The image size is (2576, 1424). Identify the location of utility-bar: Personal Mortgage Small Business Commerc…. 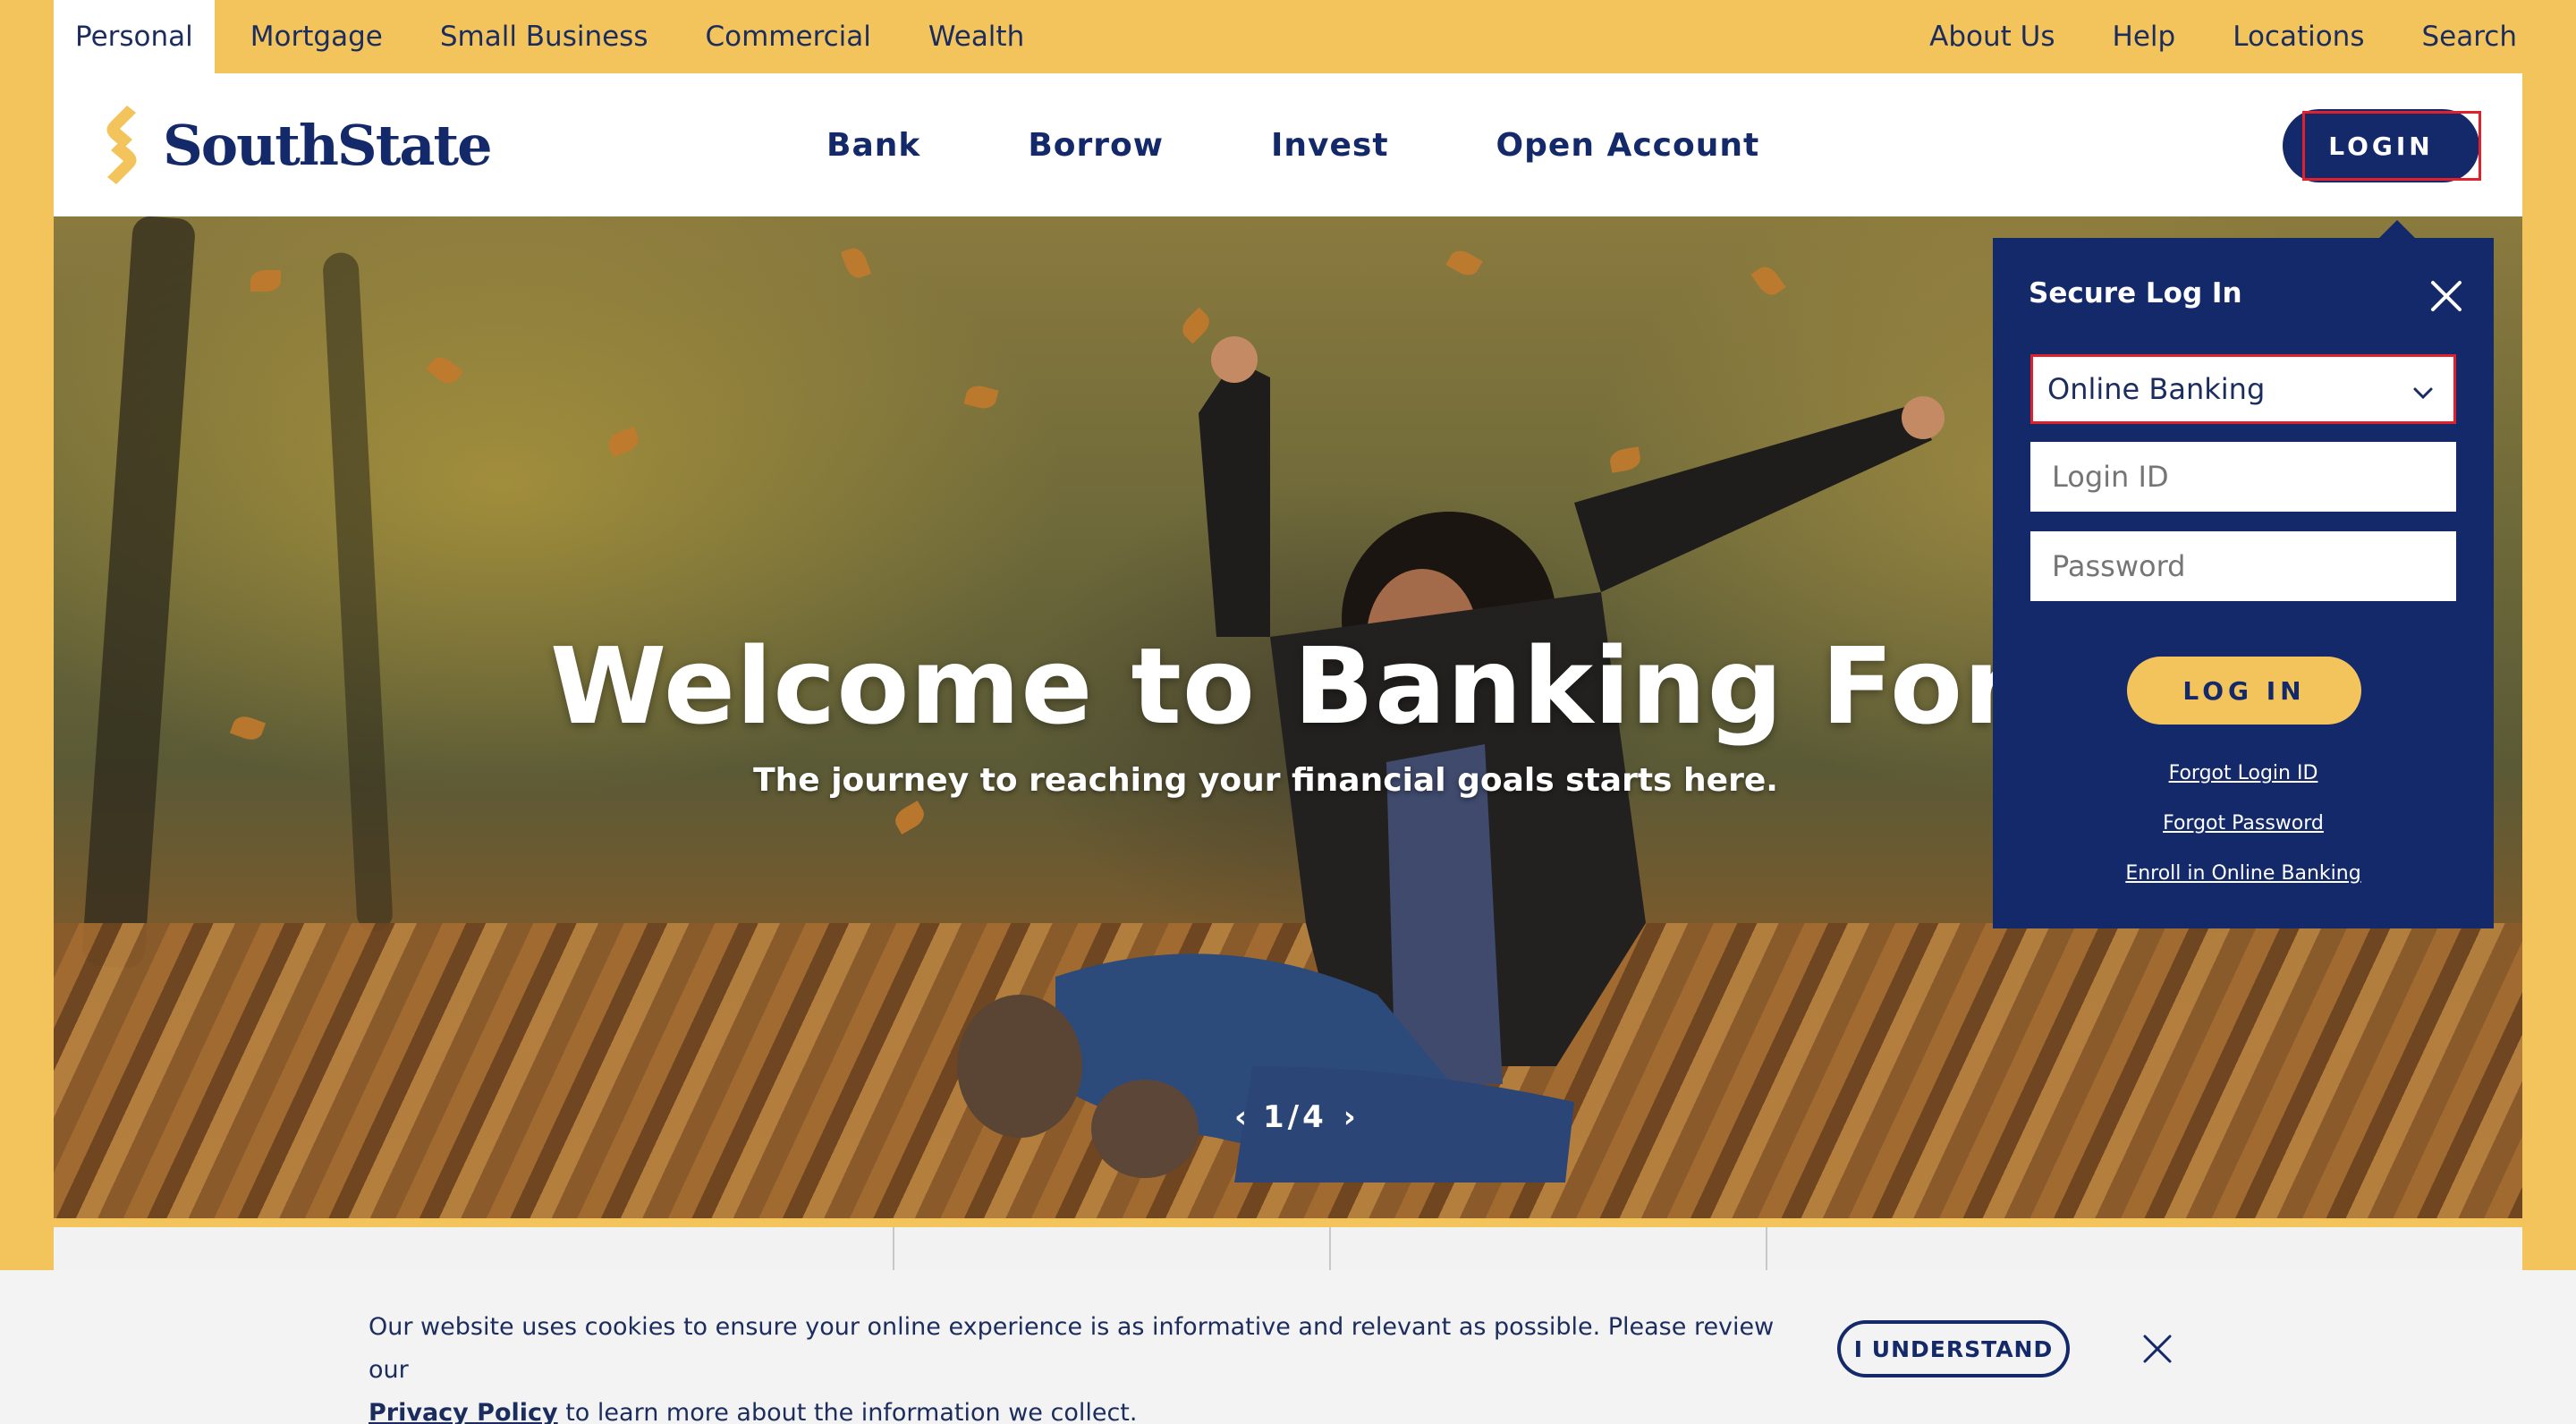
(1288, 36).